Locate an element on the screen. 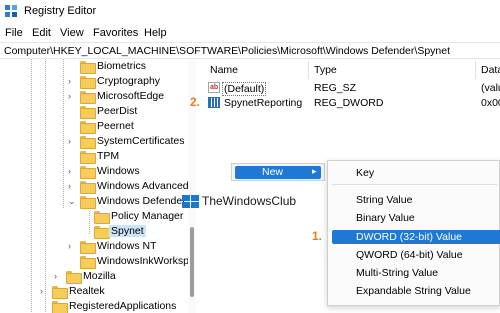 This screenshot has width=500, height=313. menu-item-qword-value: QWORD (64-bit) Value is located at coordinates (409, 255).